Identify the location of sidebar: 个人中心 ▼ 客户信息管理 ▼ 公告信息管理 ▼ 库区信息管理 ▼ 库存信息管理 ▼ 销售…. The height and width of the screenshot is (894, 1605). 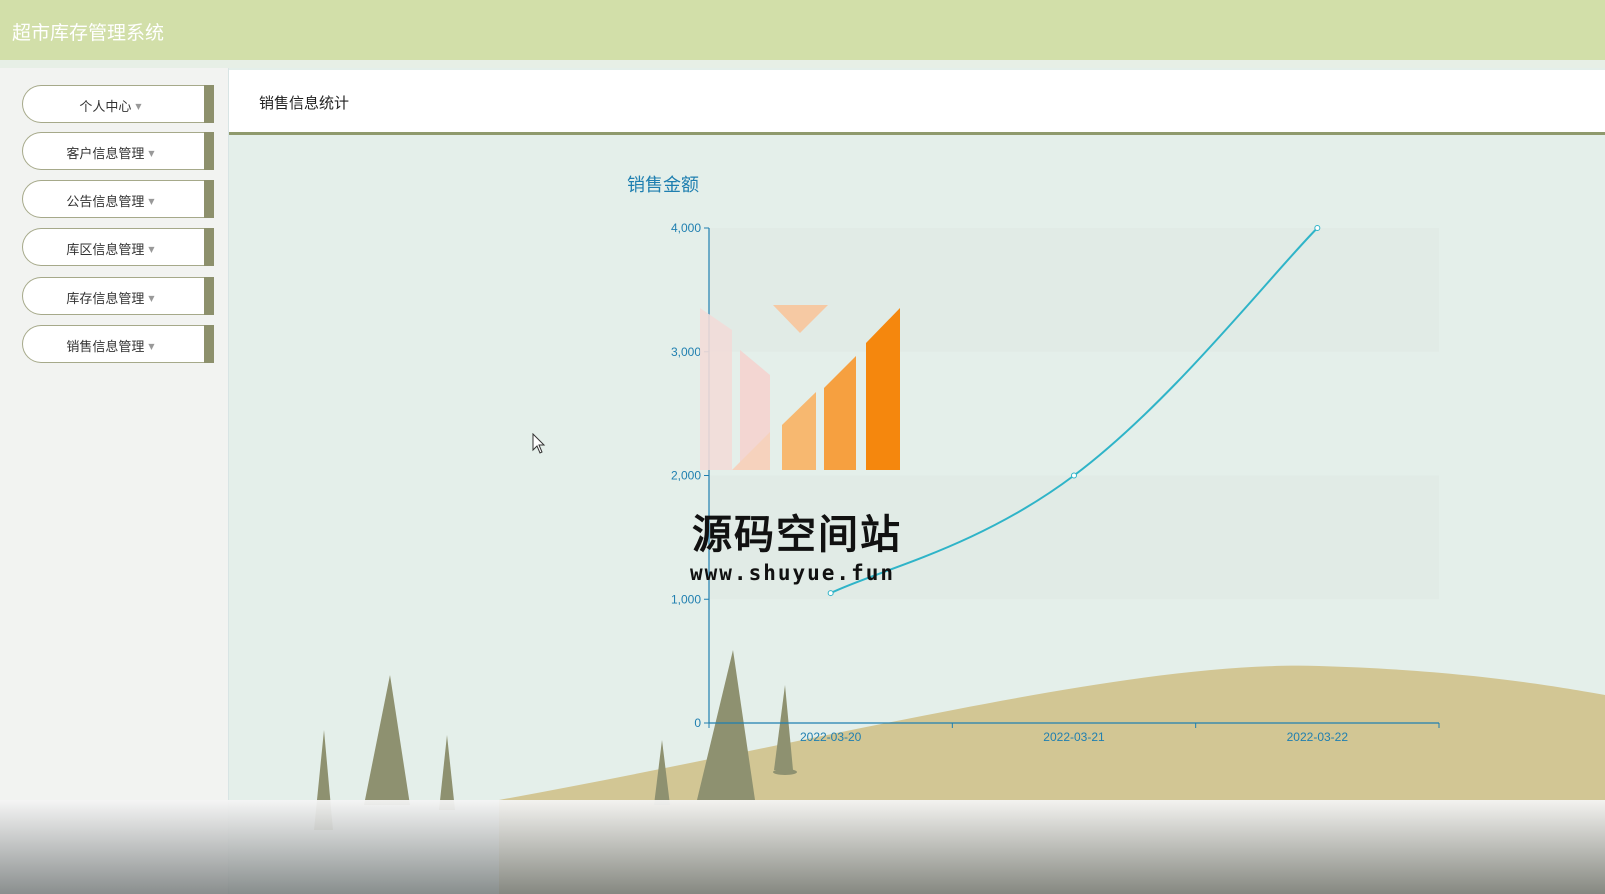
(114, 481).